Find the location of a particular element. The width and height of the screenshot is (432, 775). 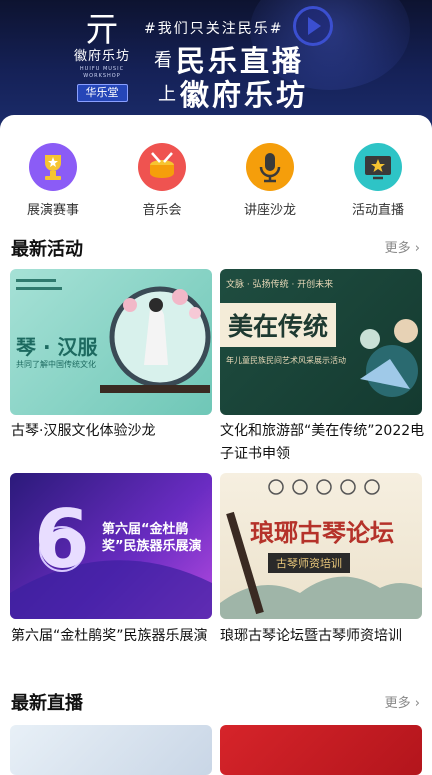

category-live-label: 活动直播 is located at coordinates (377, 210).